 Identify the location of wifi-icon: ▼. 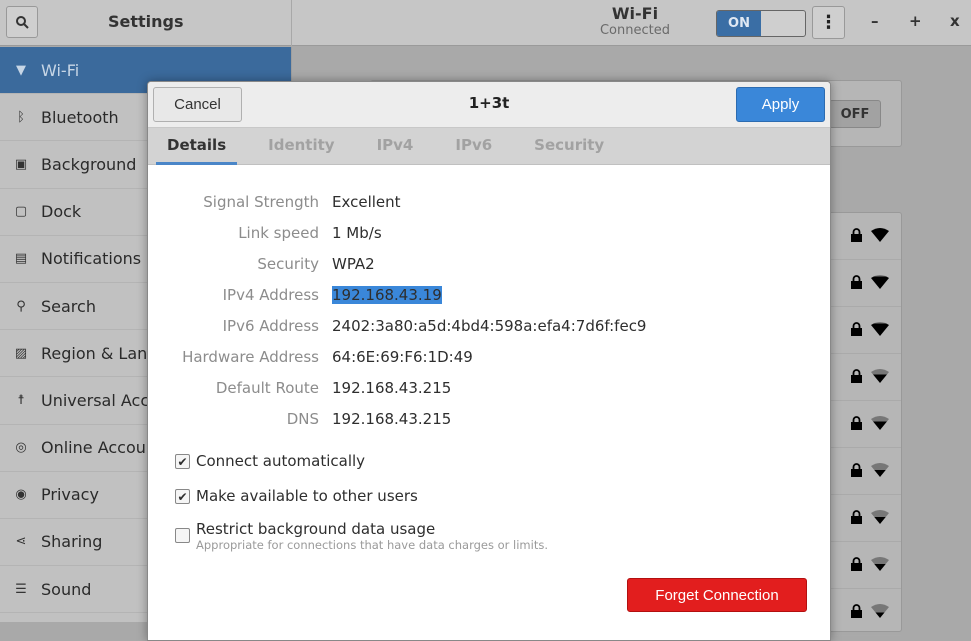
(21, 70).